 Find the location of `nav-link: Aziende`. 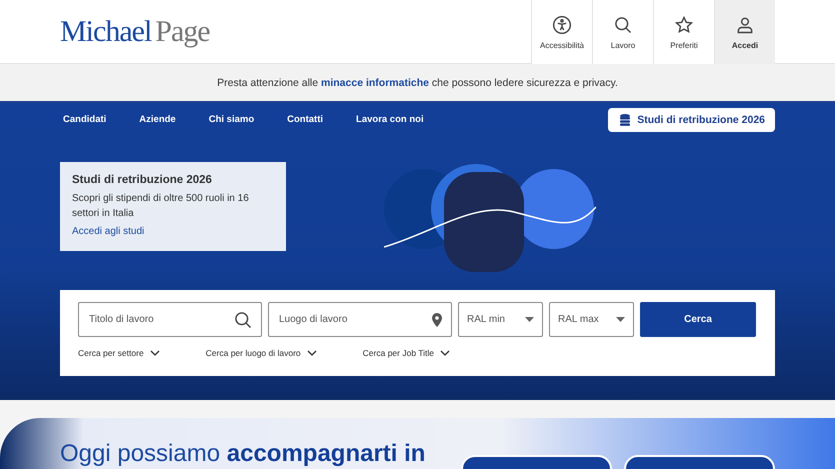

nav-link: Aziende is located at coordinates (157, 119).